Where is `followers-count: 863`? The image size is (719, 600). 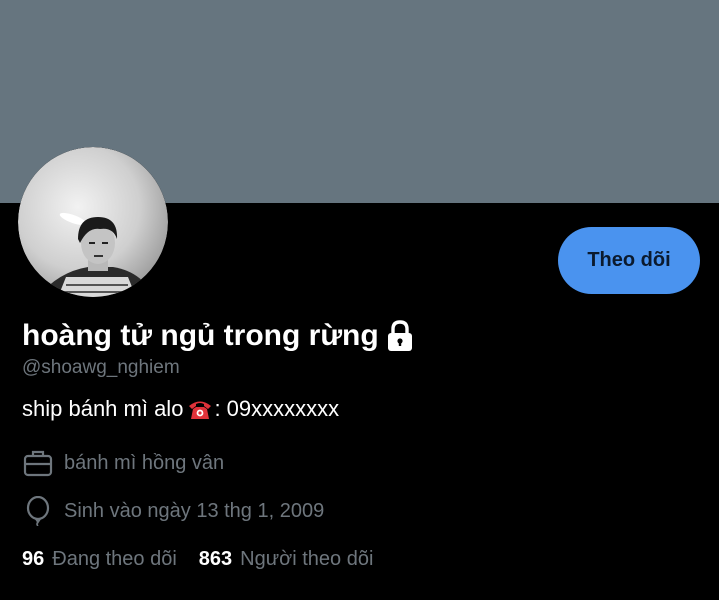 followers-count: 863 is located at coordinates (215, 559).